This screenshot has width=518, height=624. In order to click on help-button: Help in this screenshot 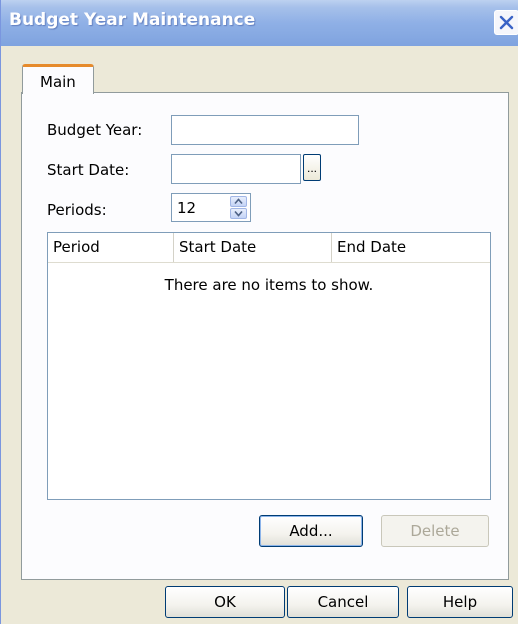, I will do `click(460, 602)`.